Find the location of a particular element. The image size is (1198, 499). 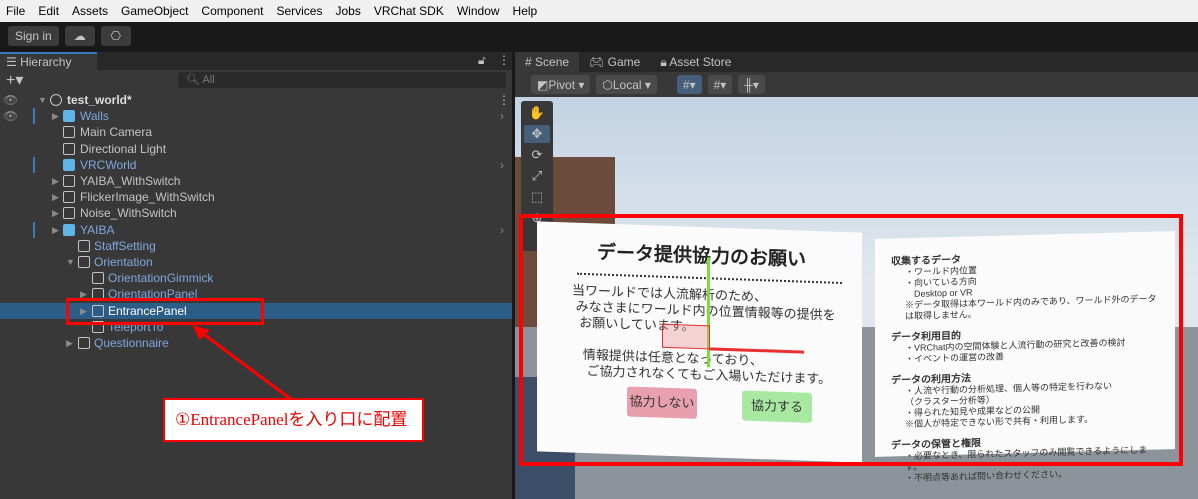

annotation-note: ①EntrancePanelを入り口に配置 is located at coordinates (293, 420).